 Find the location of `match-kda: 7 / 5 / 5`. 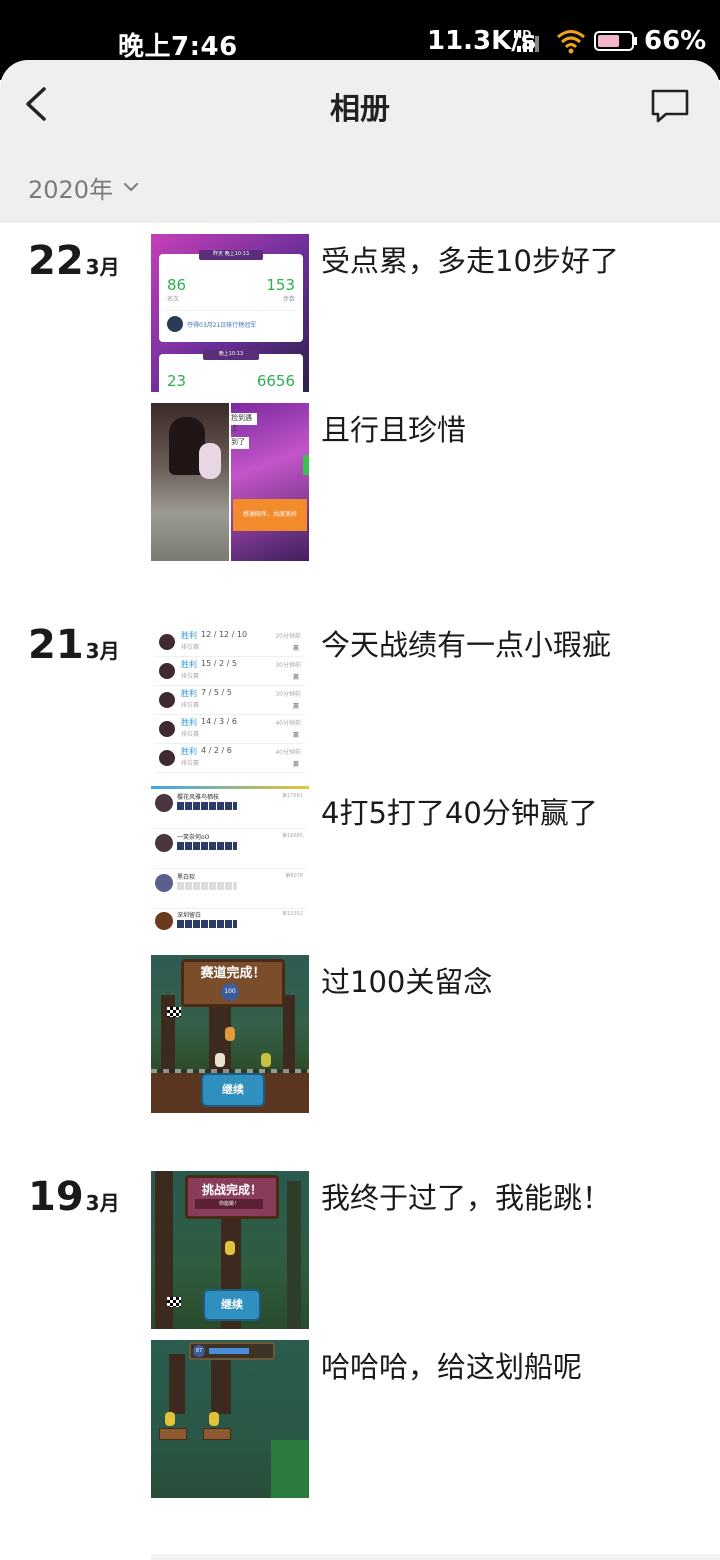

match-kda: 7 / 5 / 5 is located at coordinates (216, 692).